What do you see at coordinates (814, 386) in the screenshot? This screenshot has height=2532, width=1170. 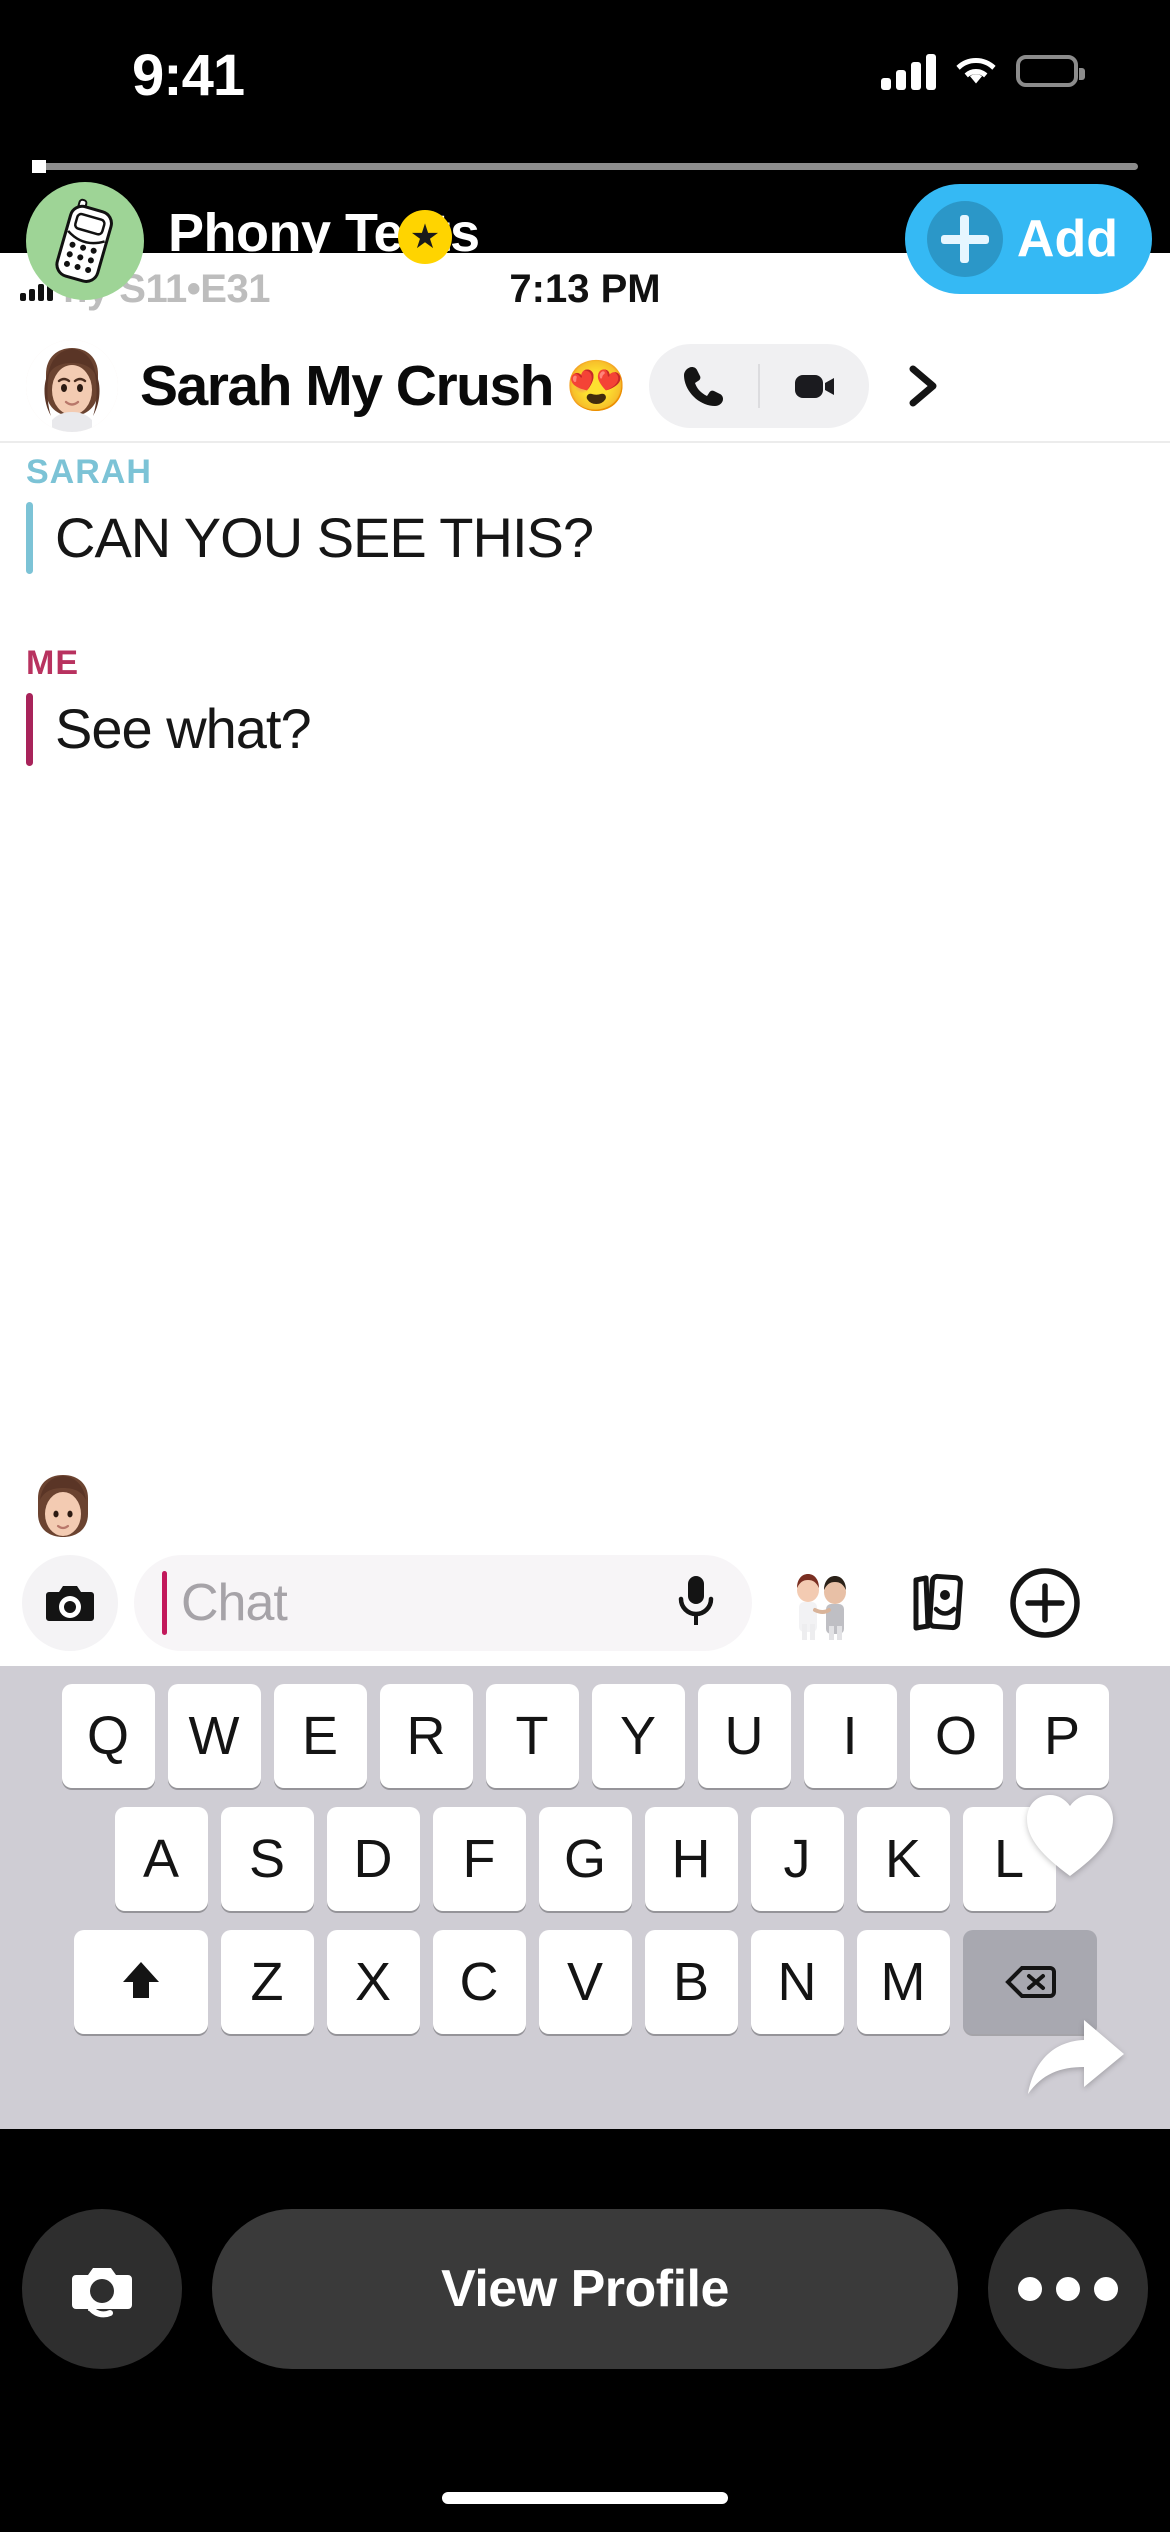 I see `video-call-icon` at bounding box center [814, 386].